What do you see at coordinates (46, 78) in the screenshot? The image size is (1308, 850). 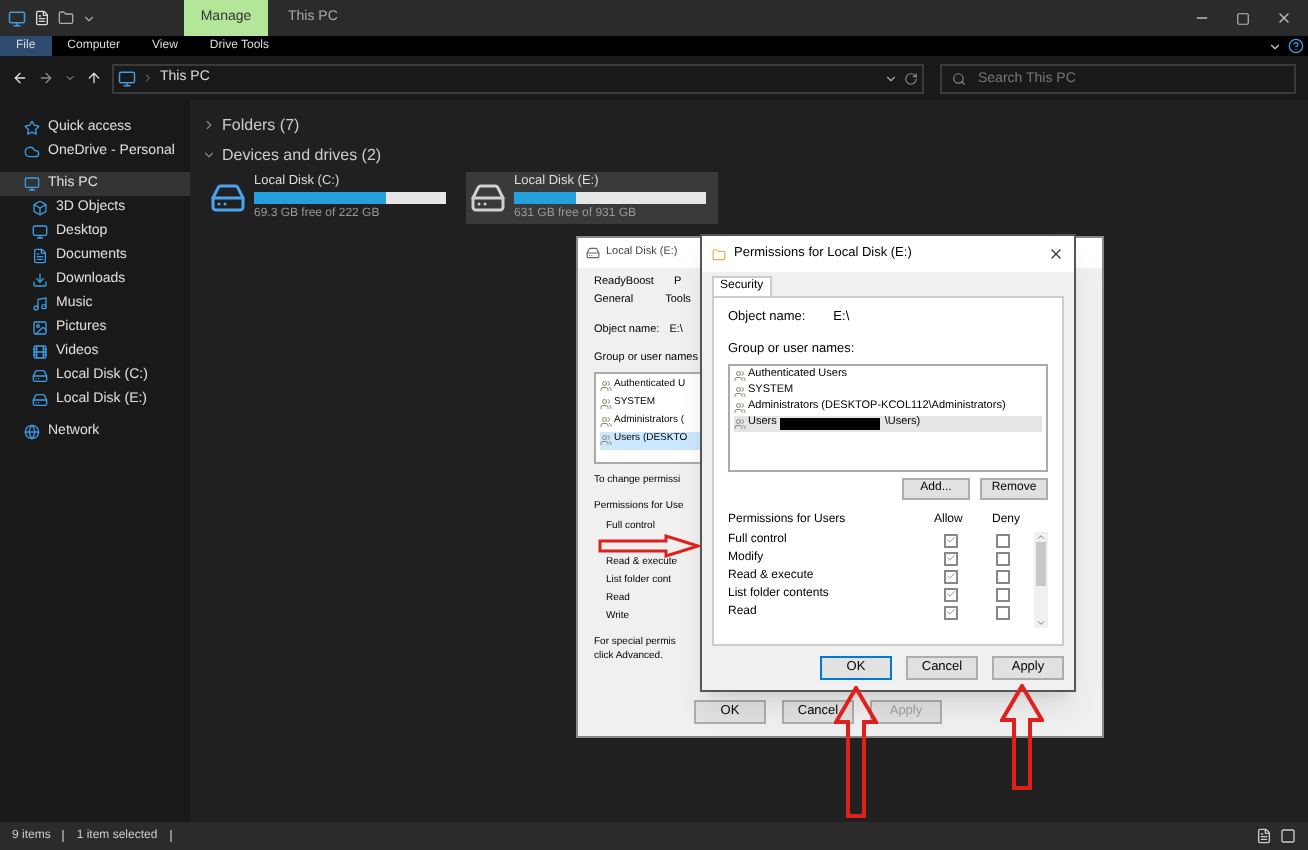 I see `forward-icon` at bounding box center [46, 78].